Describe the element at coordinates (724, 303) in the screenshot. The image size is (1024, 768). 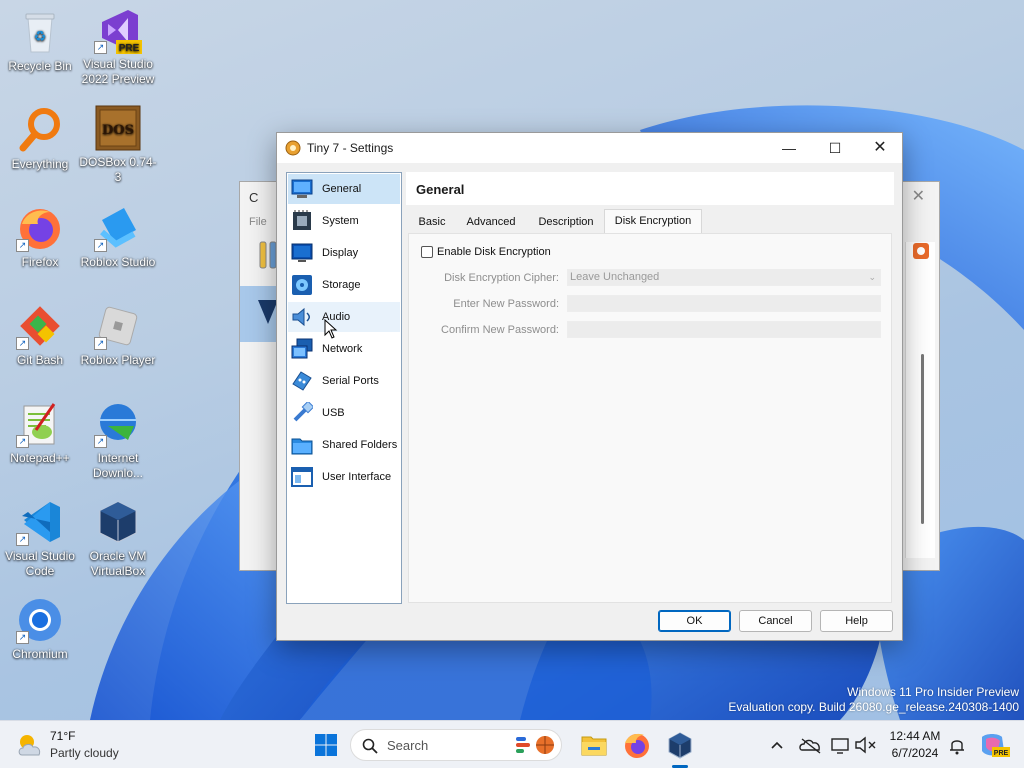
I see `new-password-field` at that location.